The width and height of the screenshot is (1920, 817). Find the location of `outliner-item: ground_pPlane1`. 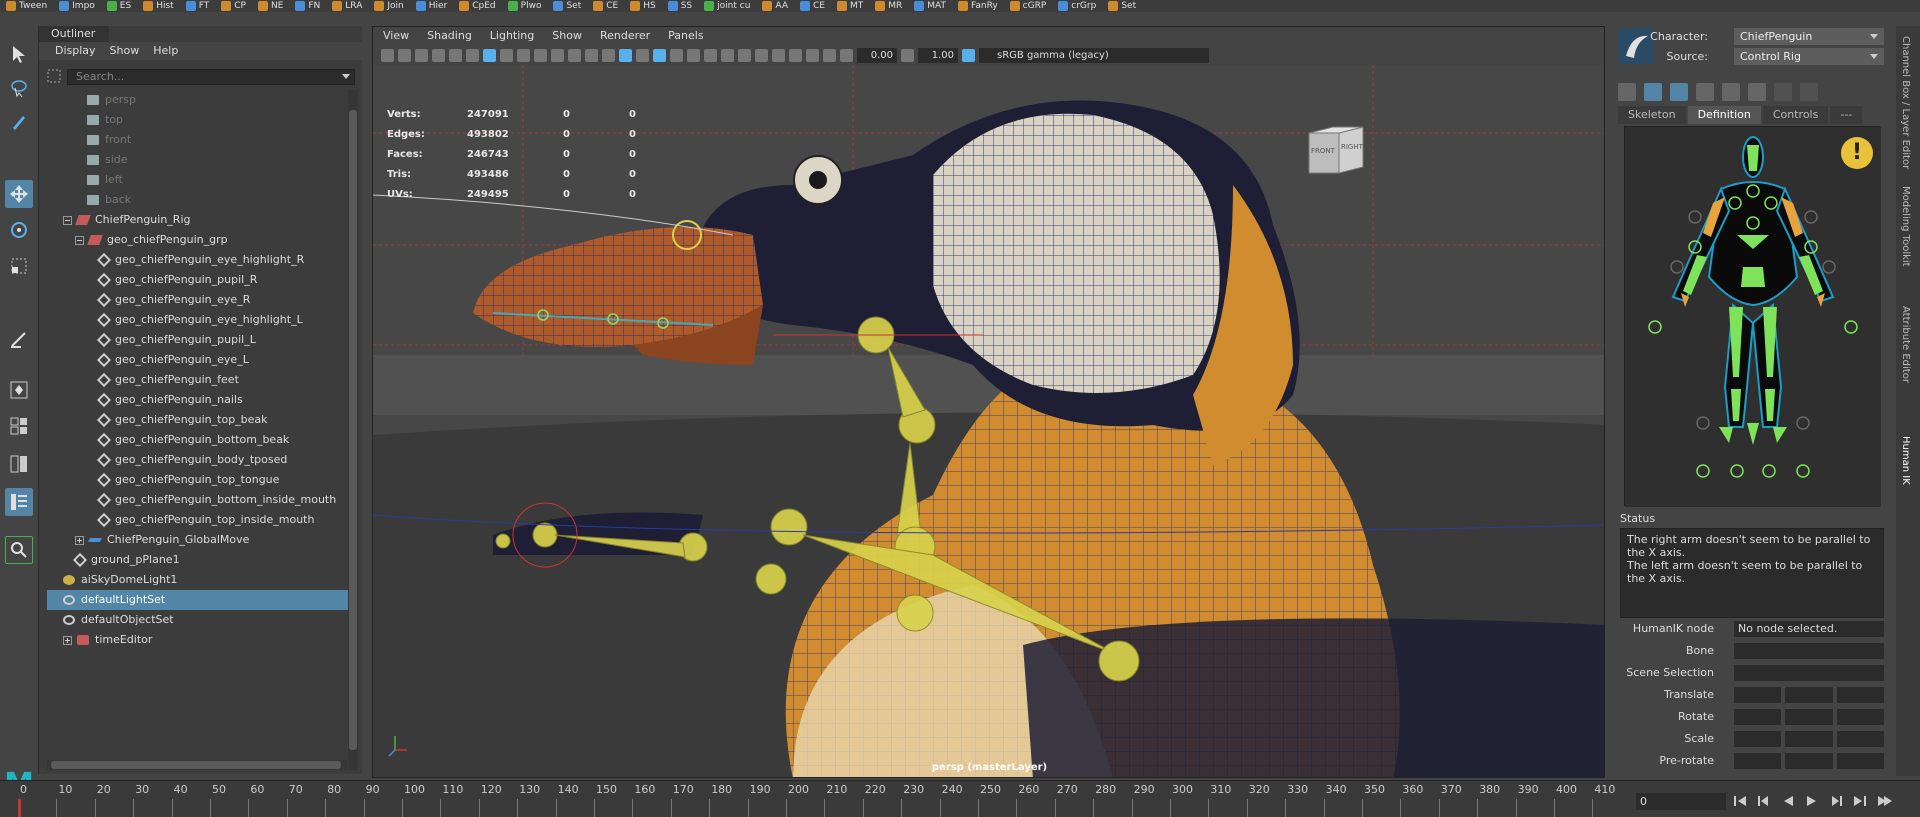

outliner-item: ground_pPlane1 is located at coordinates (199, 560).